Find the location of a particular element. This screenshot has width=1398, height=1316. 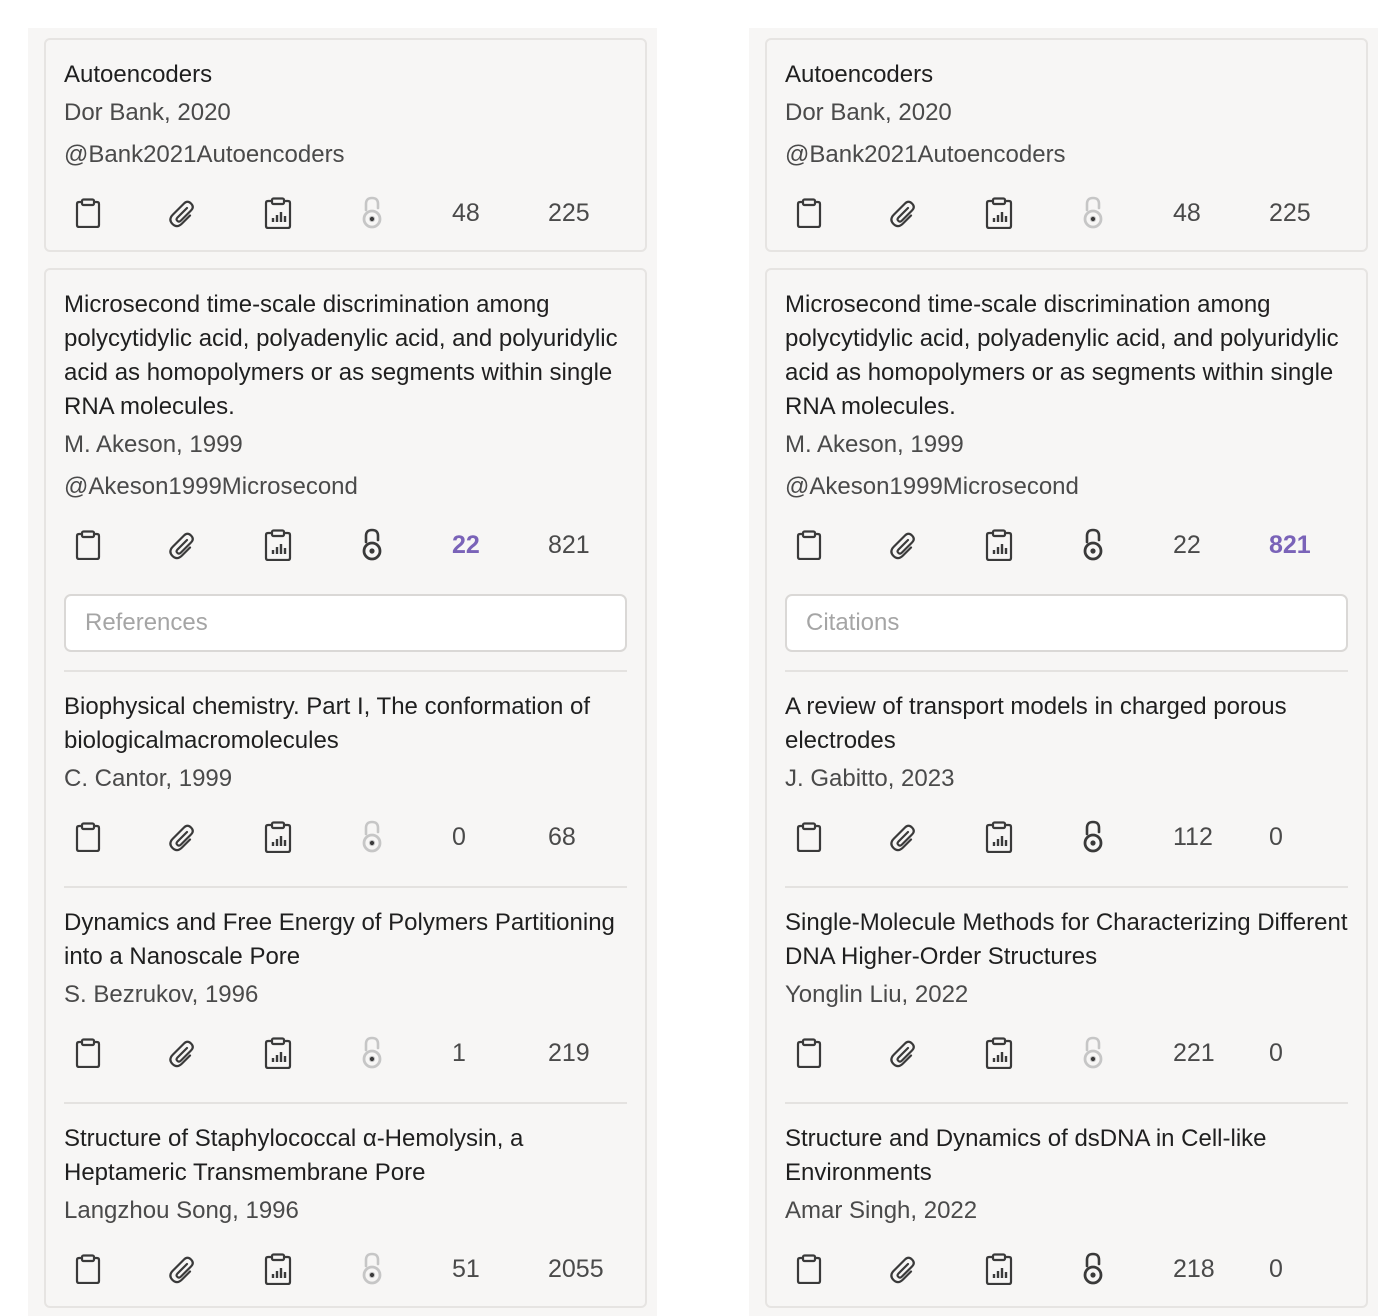

references-count: 221 is located at coordinates (1194, 1053).